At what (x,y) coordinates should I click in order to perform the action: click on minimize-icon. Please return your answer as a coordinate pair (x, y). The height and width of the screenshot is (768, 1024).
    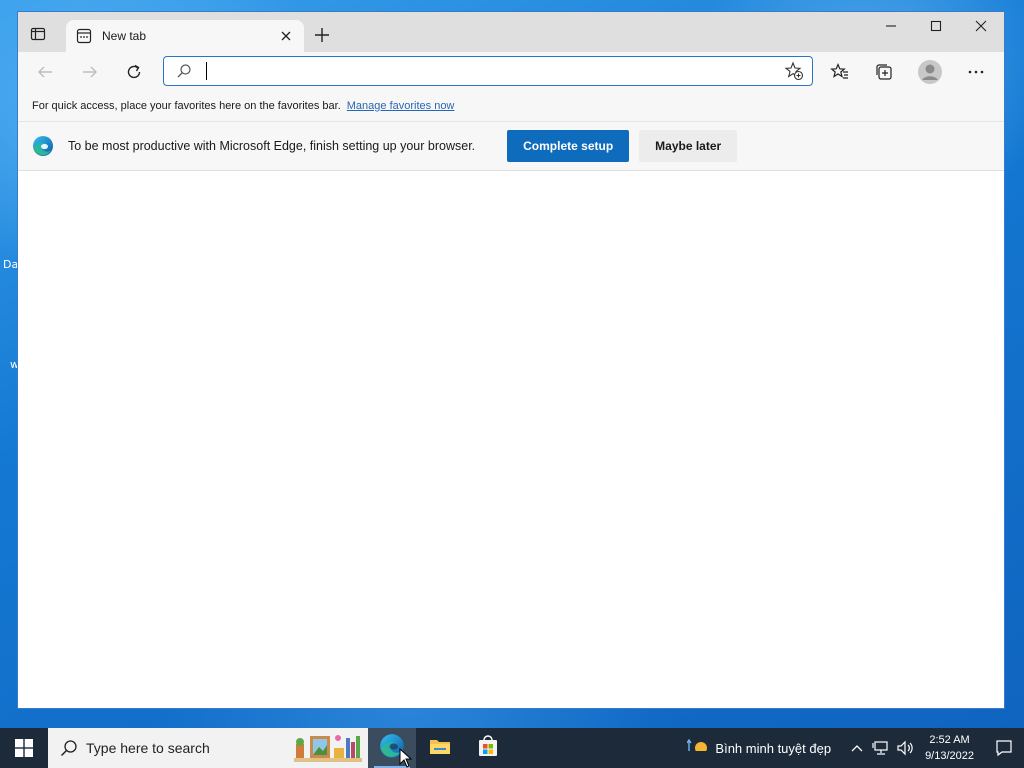
    Looking at the image, I should click on (891, 26).